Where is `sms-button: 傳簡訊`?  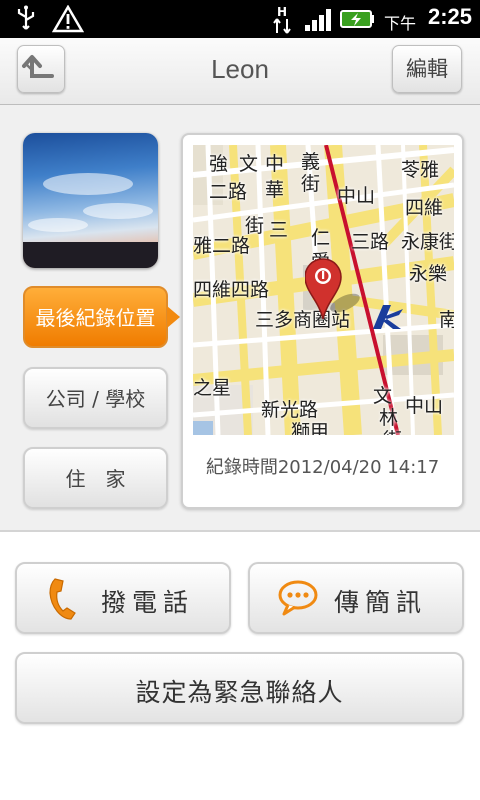 sms-button: 傳簡訊 is located at coordinates (356, 598).